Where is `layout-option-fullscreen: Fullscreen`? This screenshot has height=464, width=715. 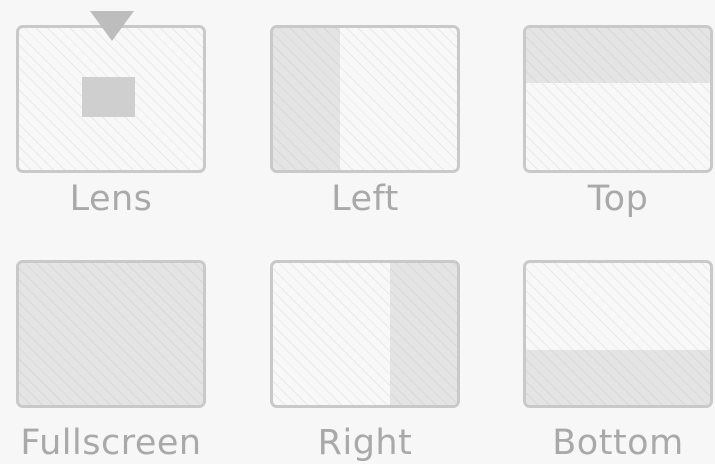 layout-option-fullscreen: Fullscreen is located at coordinates (111, 362).